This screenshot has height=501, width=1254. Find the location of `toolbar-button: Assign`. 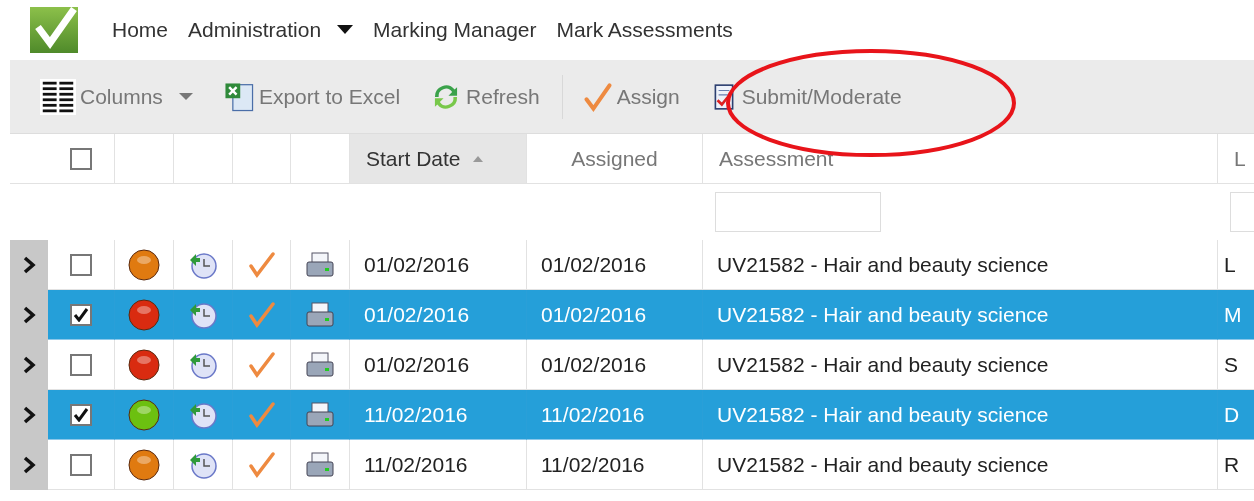

toolbar-button: Assign is located at coordinates (631, 96).